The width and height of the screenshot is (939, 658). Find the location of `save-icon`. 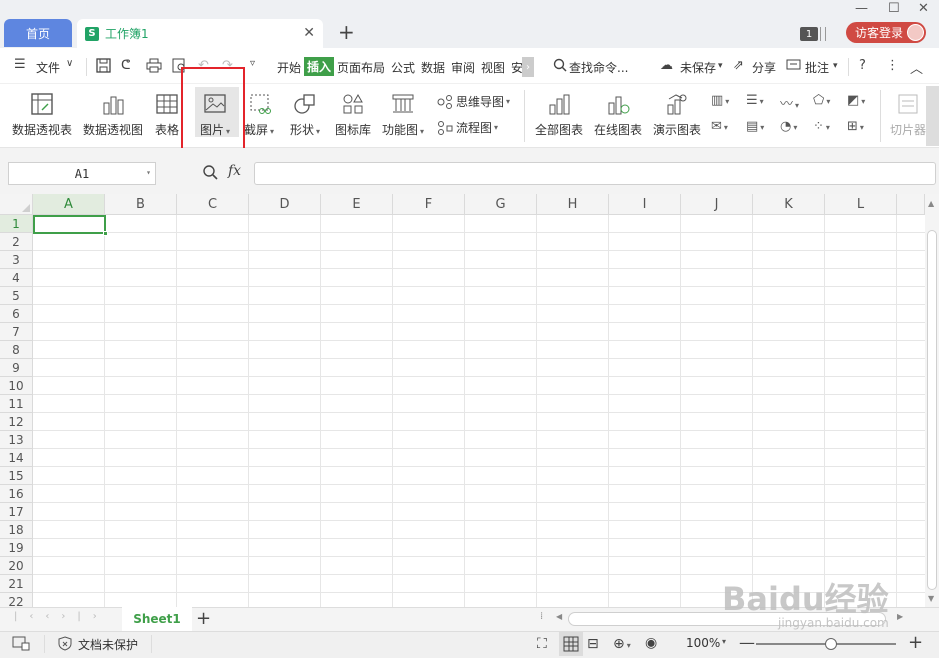

save-icon is located at coordinates (103, 67).